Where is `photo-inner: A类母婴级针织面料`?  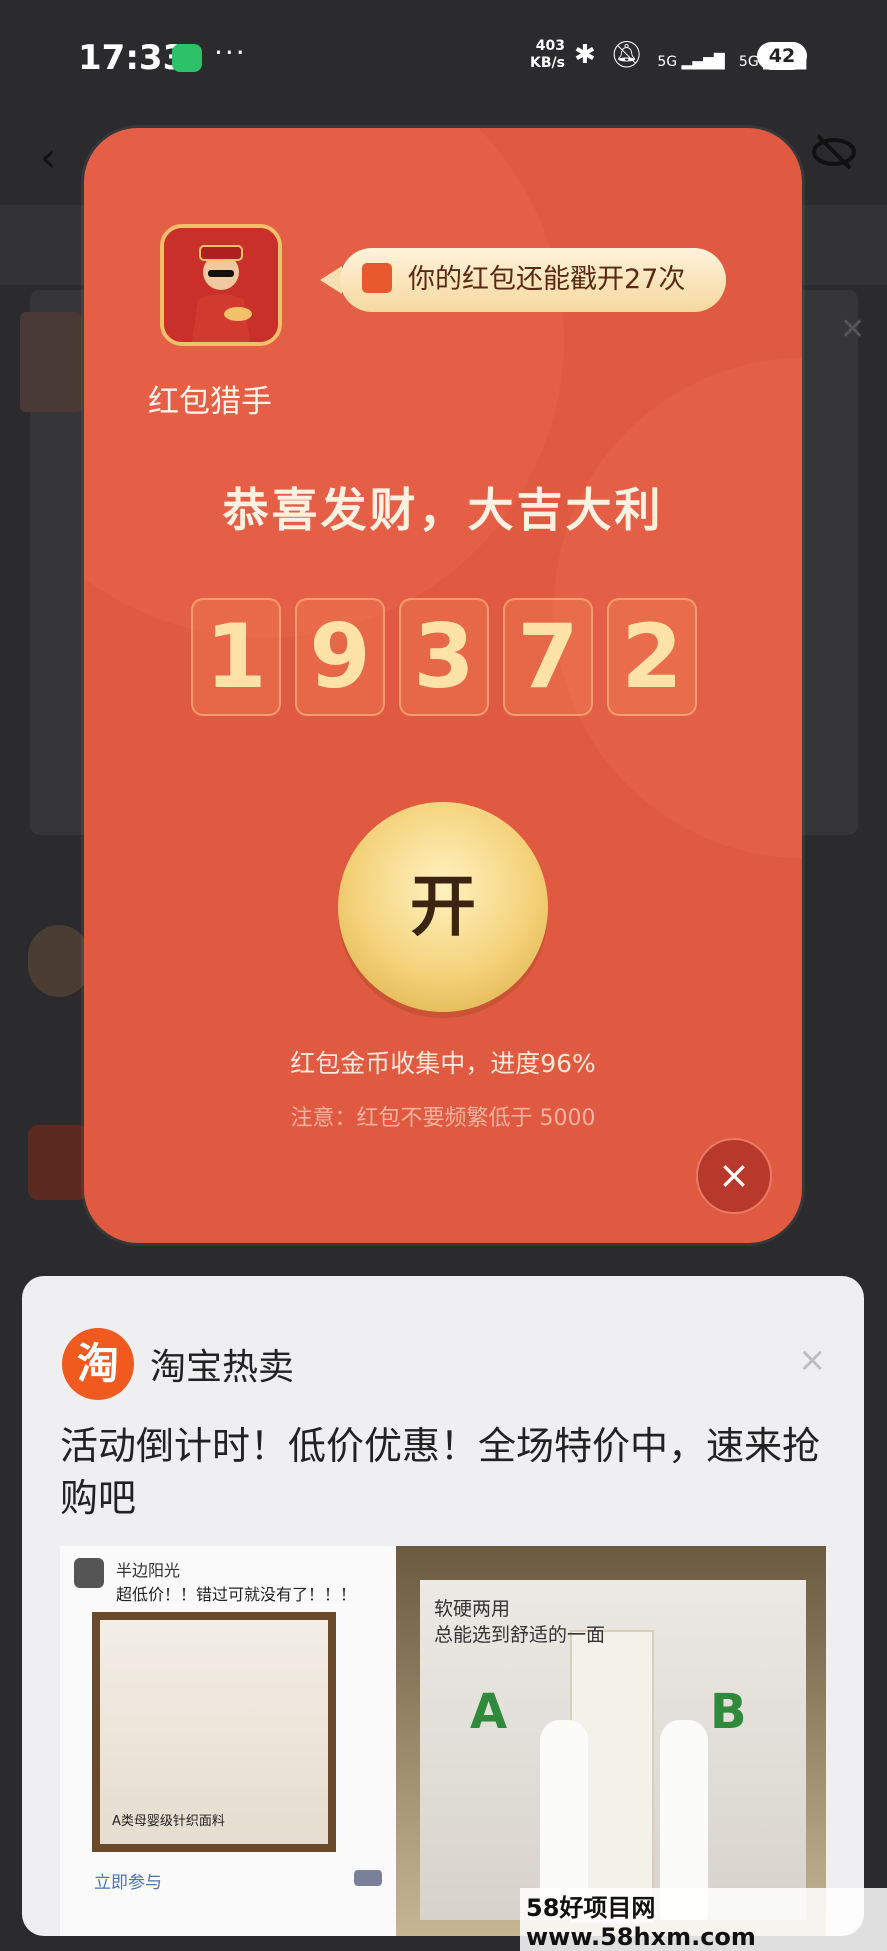
photo-inner: A类母婴级针织面料 is located at coordinates (214, 1732).